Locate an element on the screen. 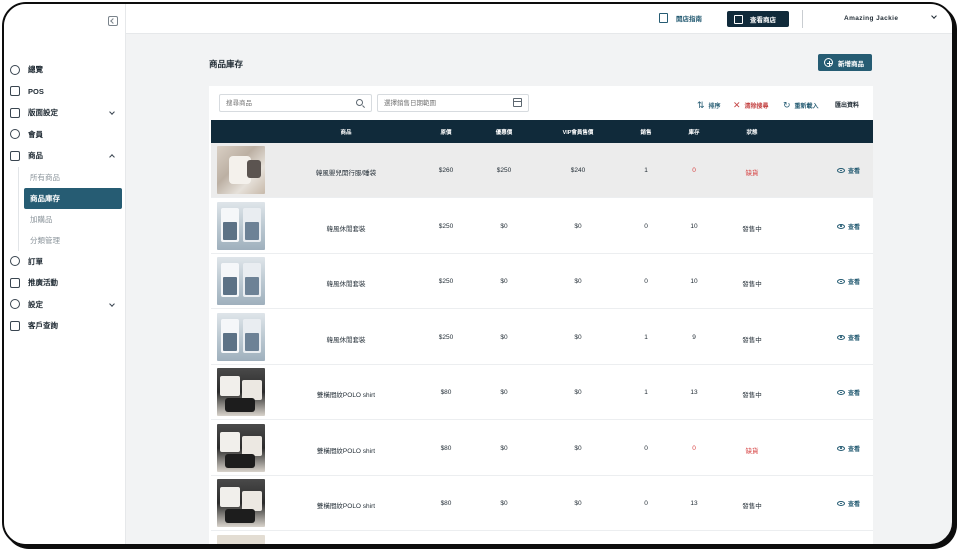 The height and width of the screenshot is (551, 960). sidebar-item-pos: POS is located at coordinates (65, 92).